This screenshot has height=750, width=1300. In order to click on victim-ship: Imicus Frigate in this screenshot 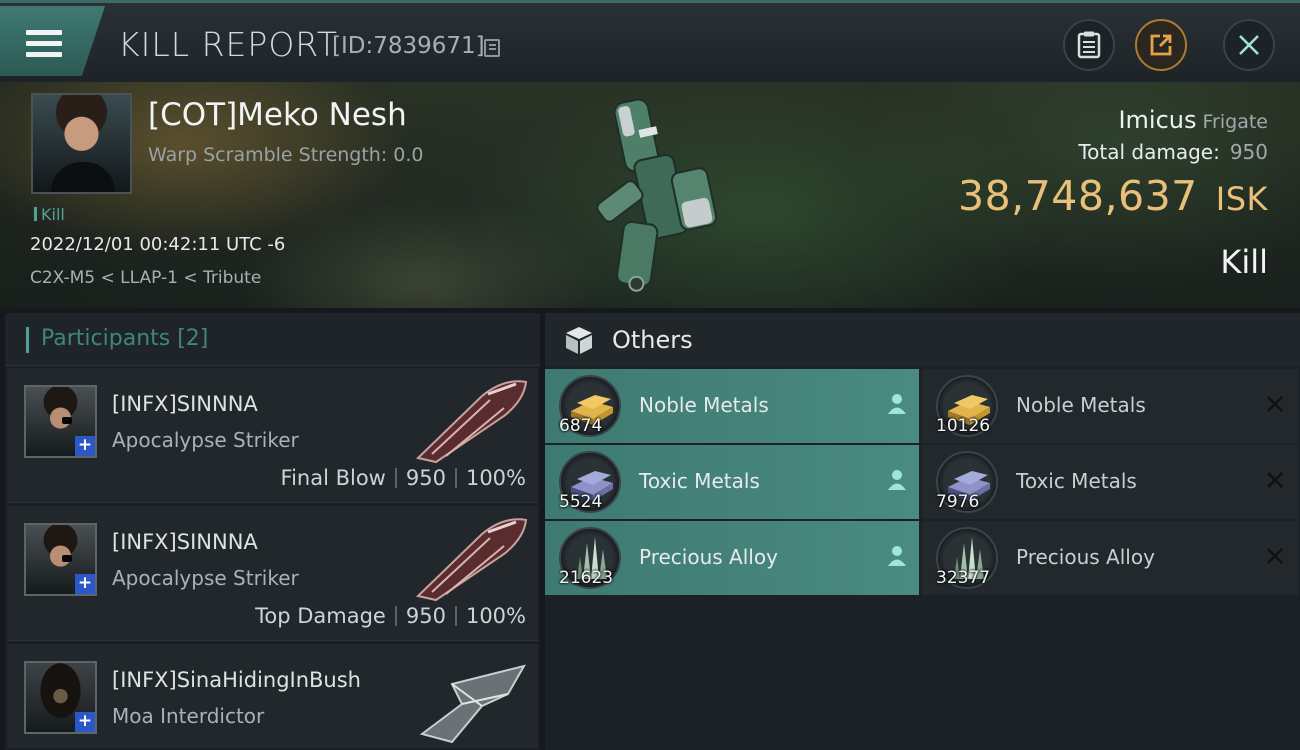, I will do `click(1193, 120)`.